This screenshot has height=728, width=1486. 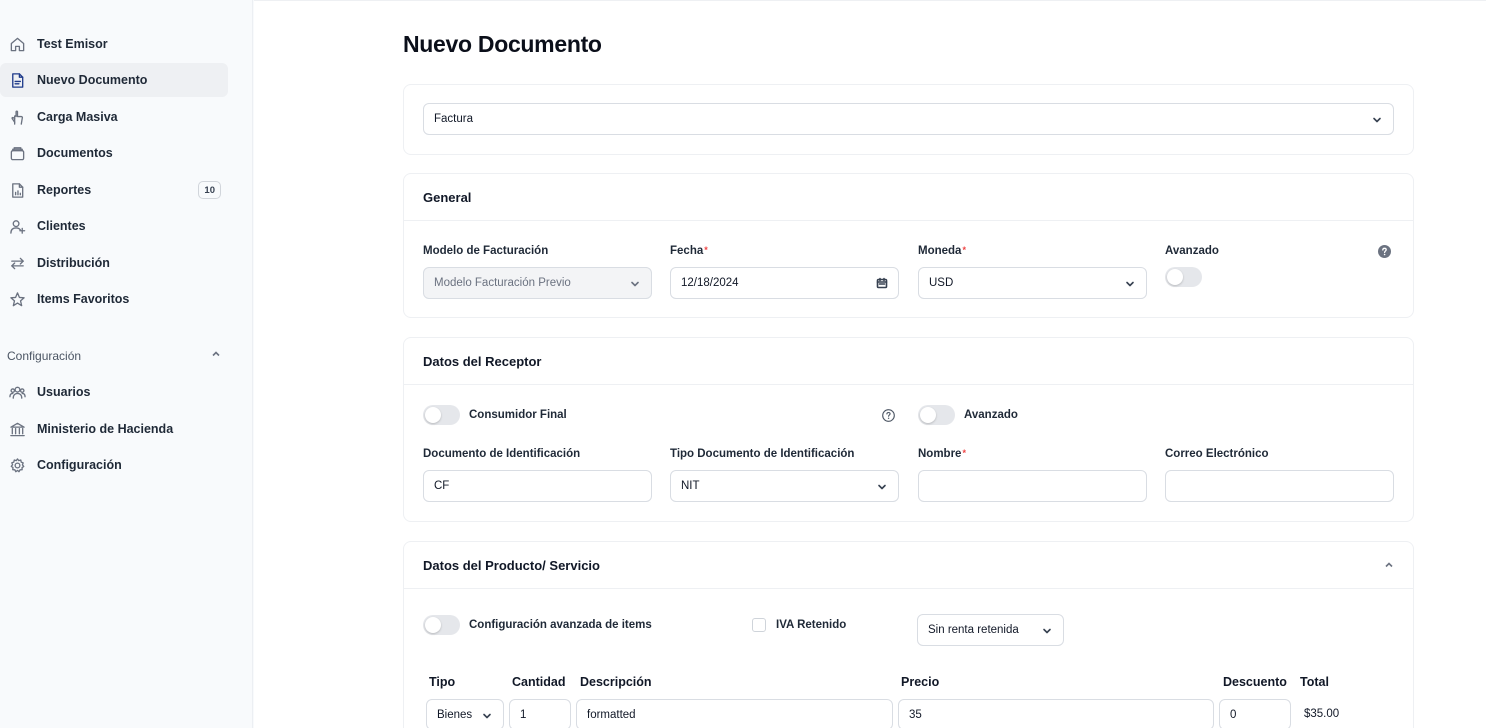 What do you see at coordinates (17, 465) in the screenshot?
I see `gear-icon` at bounding box center [17, 465].